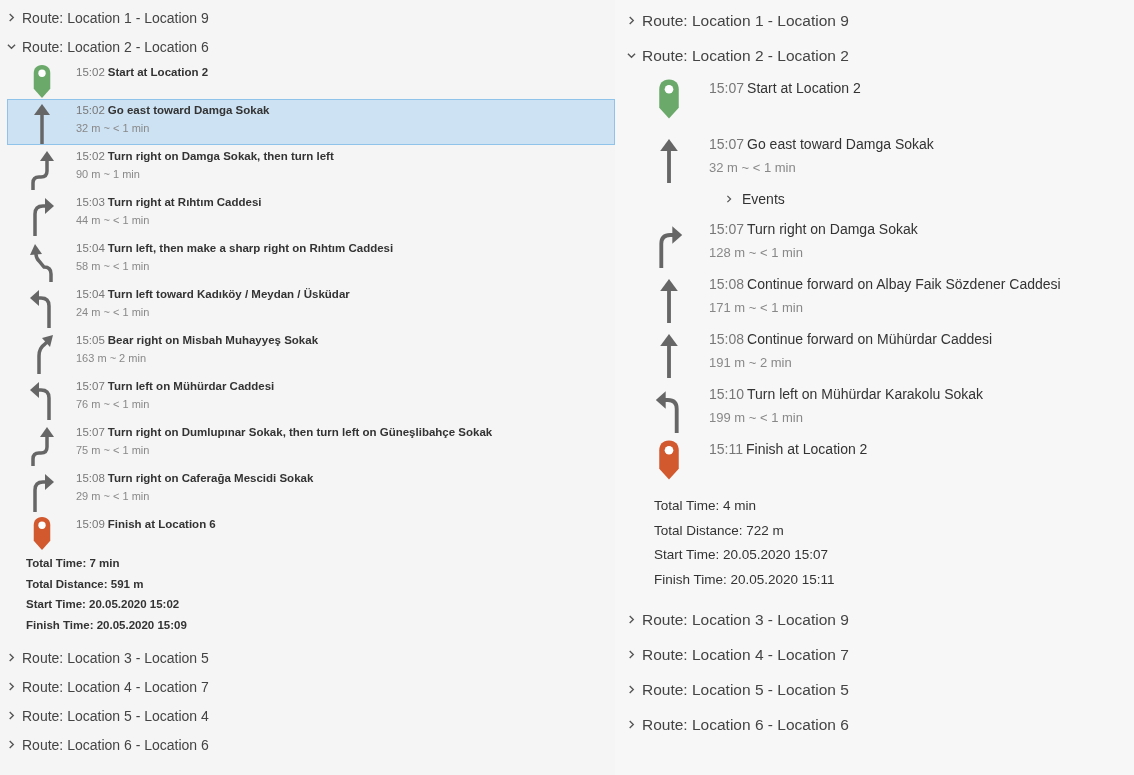  Describe the element at coordinates (228, 294) in the screenshot. I see `step-instruction: Turn left toward Kadıköy / Meydan / Üsküdar` at that location.